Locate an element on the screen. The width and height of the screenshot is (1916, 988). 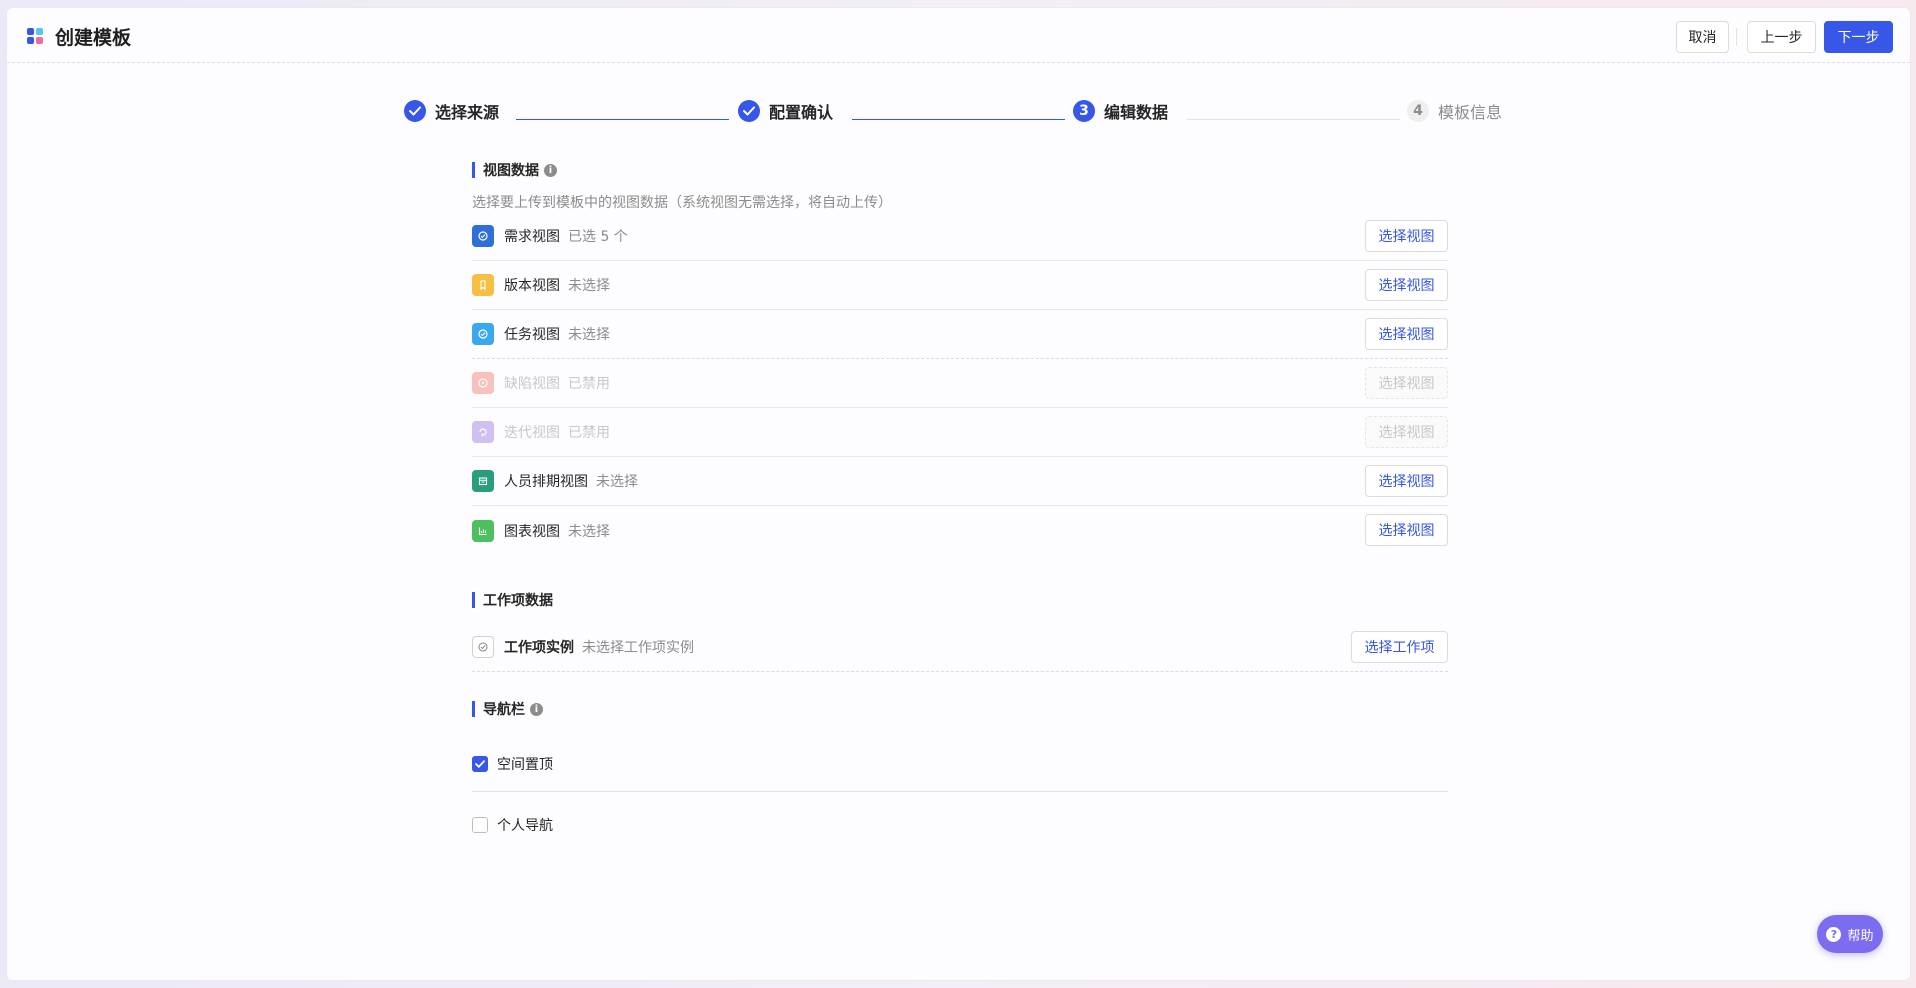
divider is located at coordinates (960, 791).